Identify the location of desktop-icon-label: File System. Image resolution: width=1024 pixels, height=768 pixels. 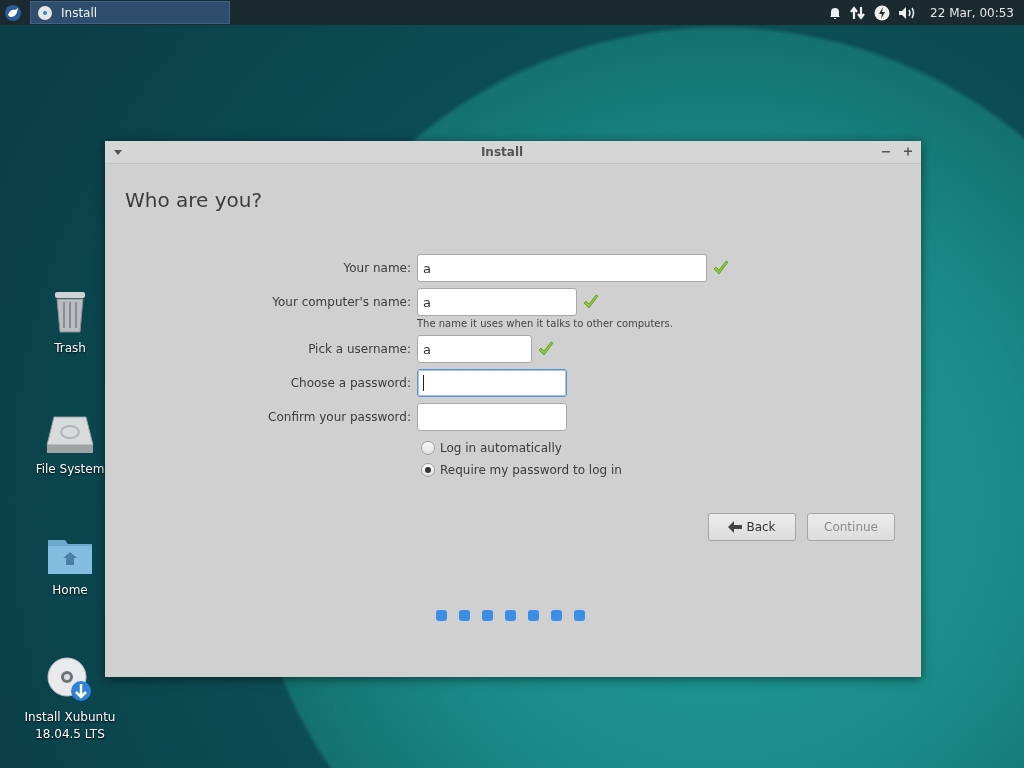
(70, 469).